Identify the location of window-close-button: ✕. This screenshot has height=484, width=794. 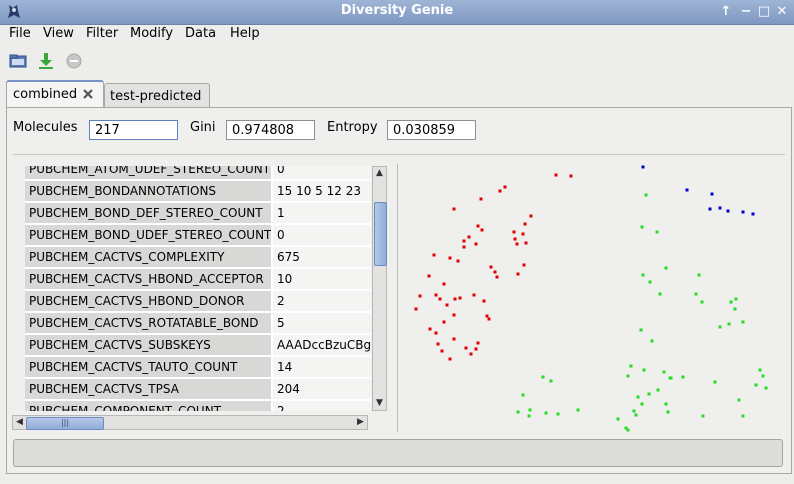
(782, 12).